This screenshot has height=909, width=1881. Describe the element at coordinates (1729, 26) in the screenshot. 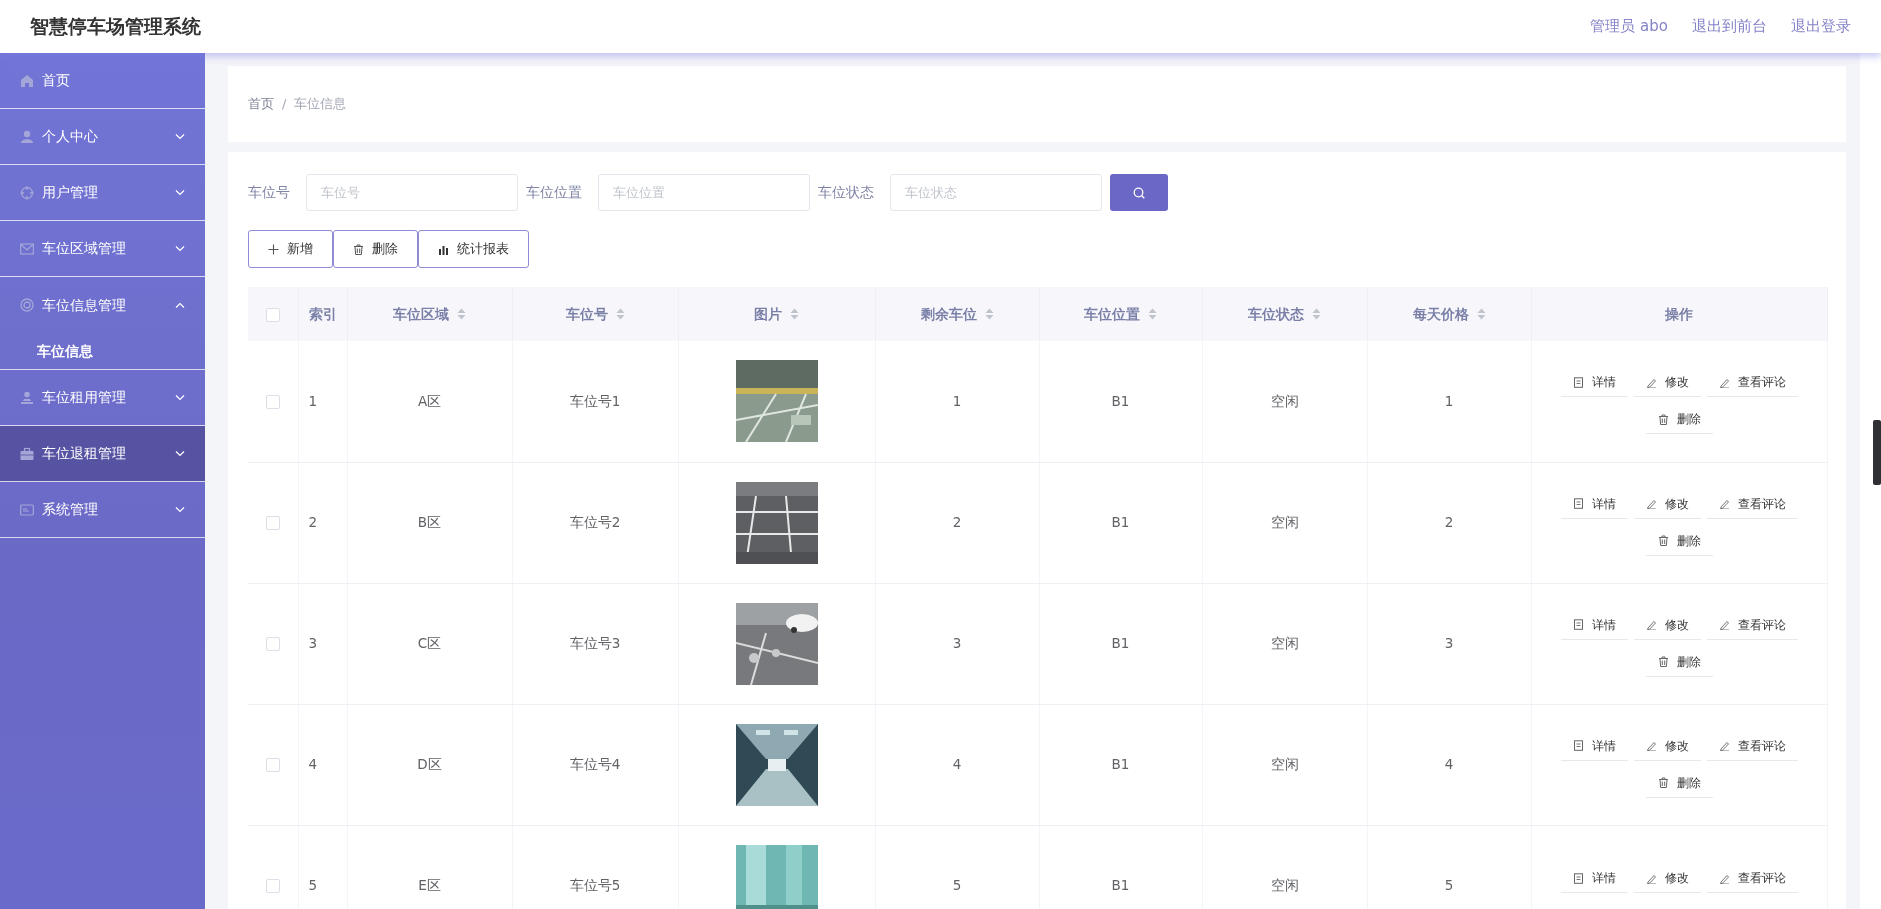

I see `header-link: 退出到前台` at that location.